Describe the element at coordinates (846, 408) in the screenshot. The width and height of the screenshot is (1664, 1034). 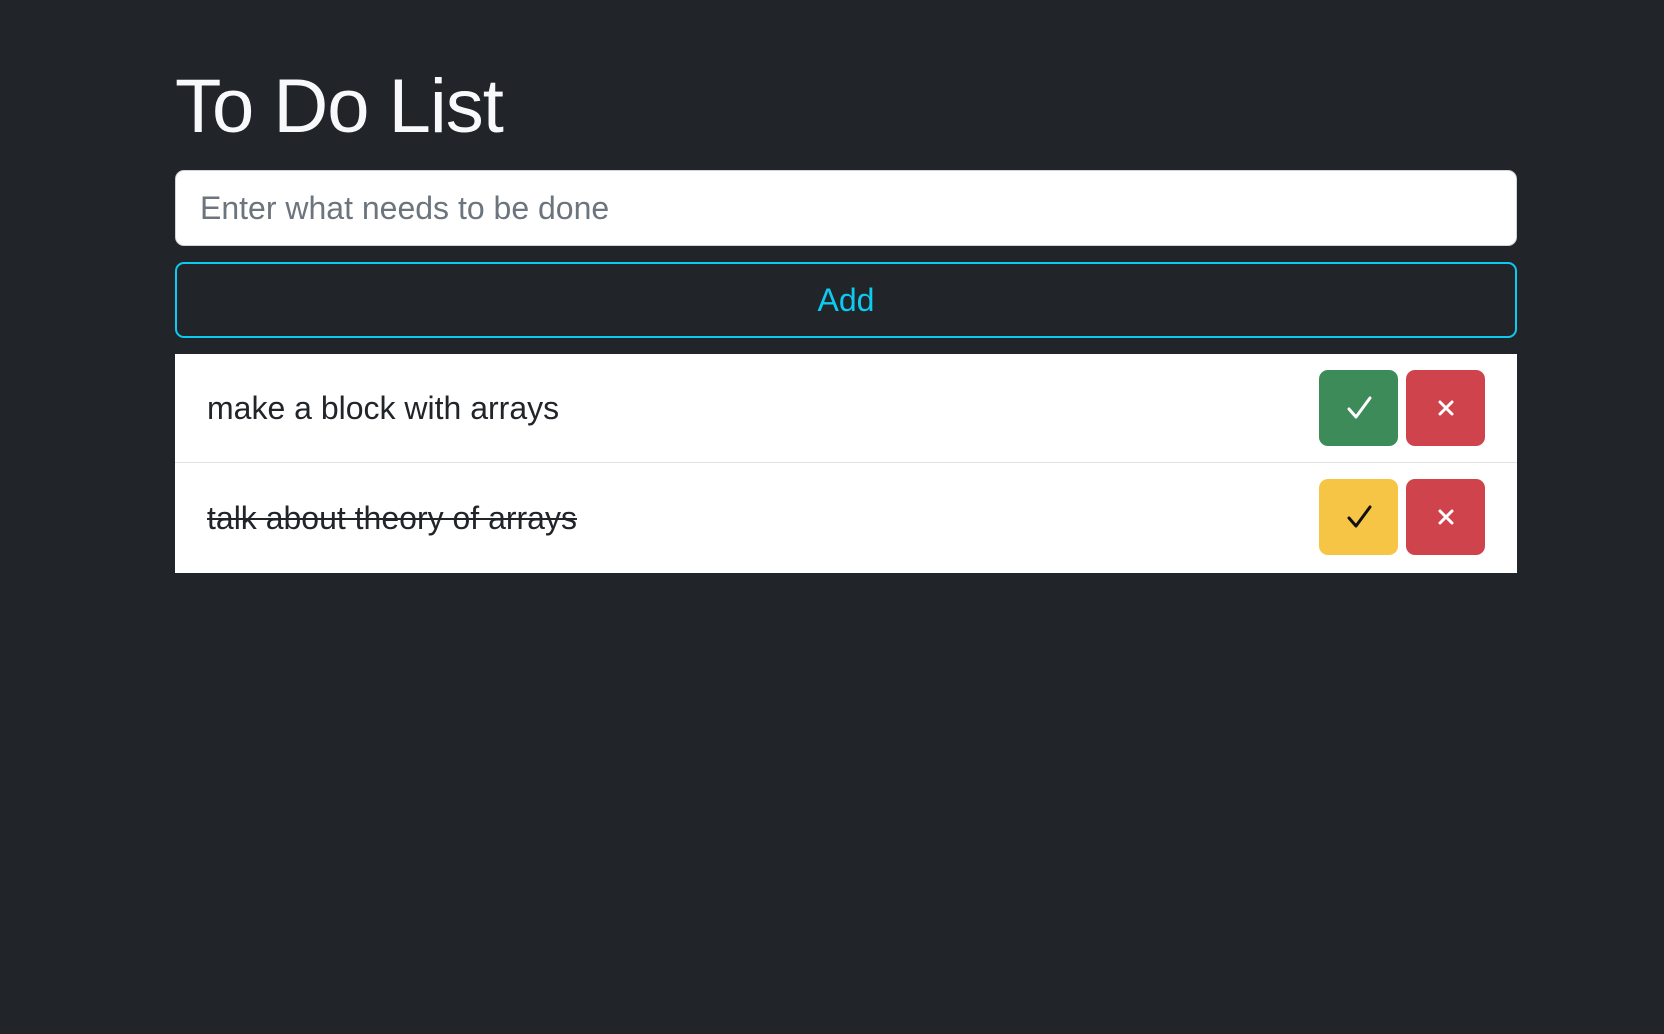
I see `todo-item: make a block with arrays` at that location.